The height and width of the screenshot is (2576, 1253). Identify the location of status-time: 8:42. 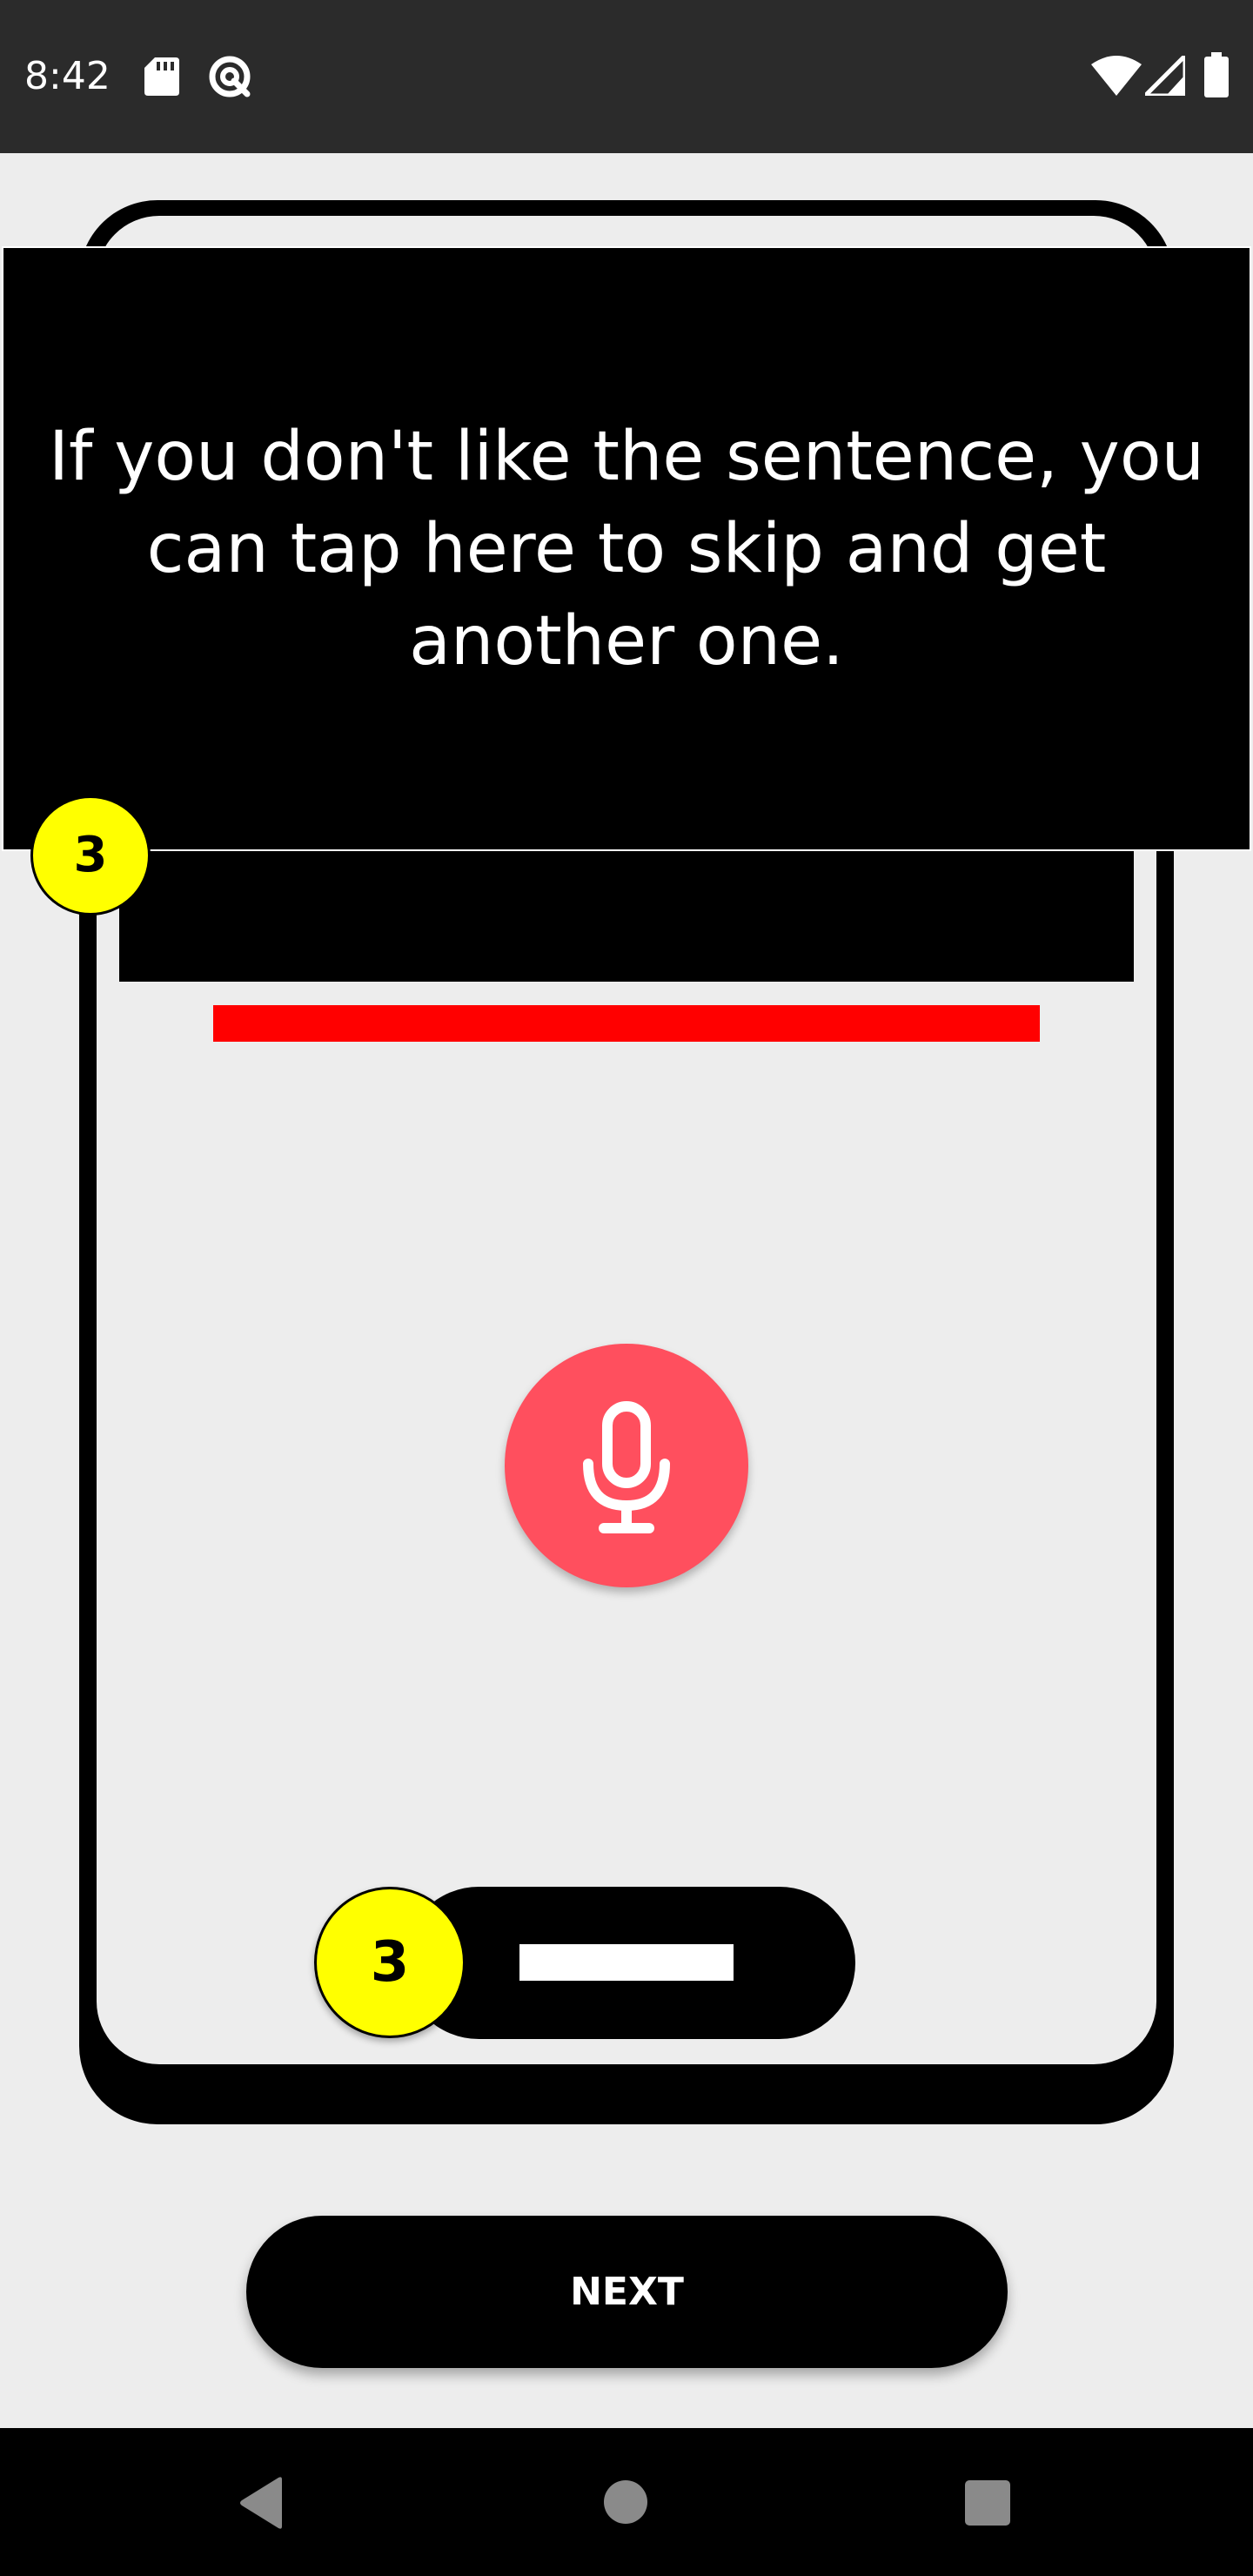
(67, 76).